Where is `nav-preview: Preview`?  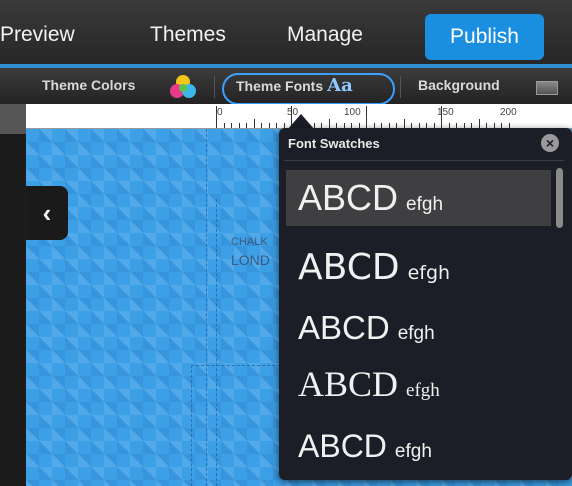
nav-preview: Preview is located at coordinates (37, 35).